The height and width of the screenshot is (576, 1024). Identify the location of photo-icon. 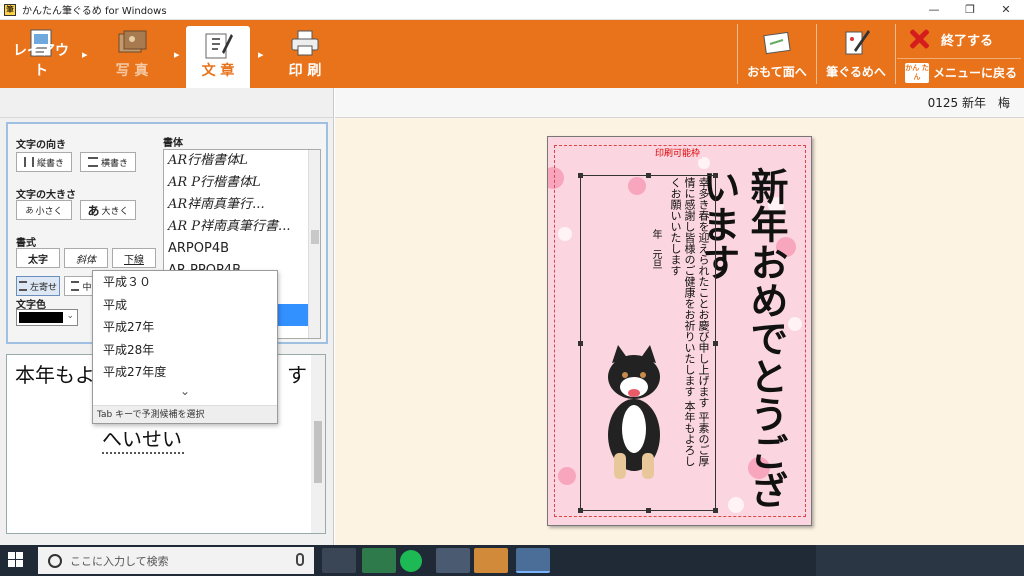
(132, 41).